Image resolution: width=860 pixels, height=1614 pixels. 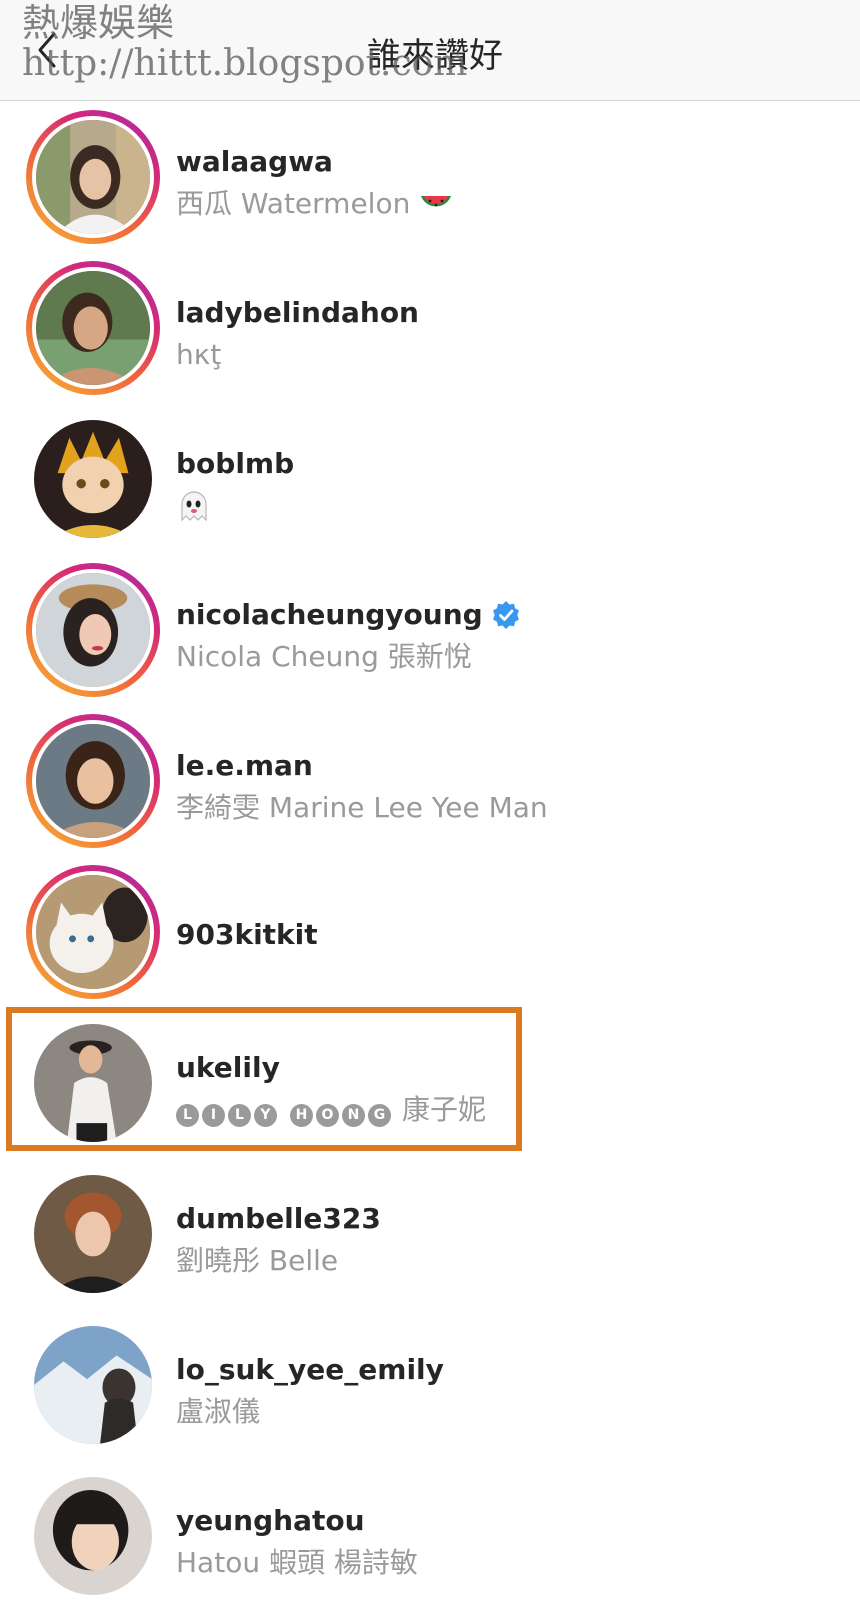 What do you see at coordinates (331, 1068) in the screenshot?
I see `username: ukelily` at bounding box center [331, 1068].